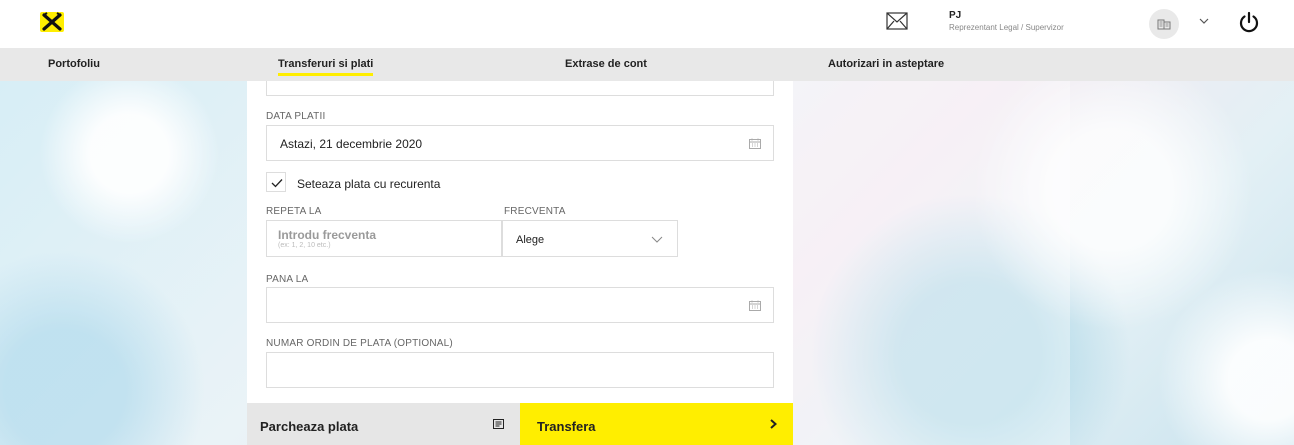 This screenshot has width=1294, height=445. I want to click on chevron-right-icon, so click(773, 424).